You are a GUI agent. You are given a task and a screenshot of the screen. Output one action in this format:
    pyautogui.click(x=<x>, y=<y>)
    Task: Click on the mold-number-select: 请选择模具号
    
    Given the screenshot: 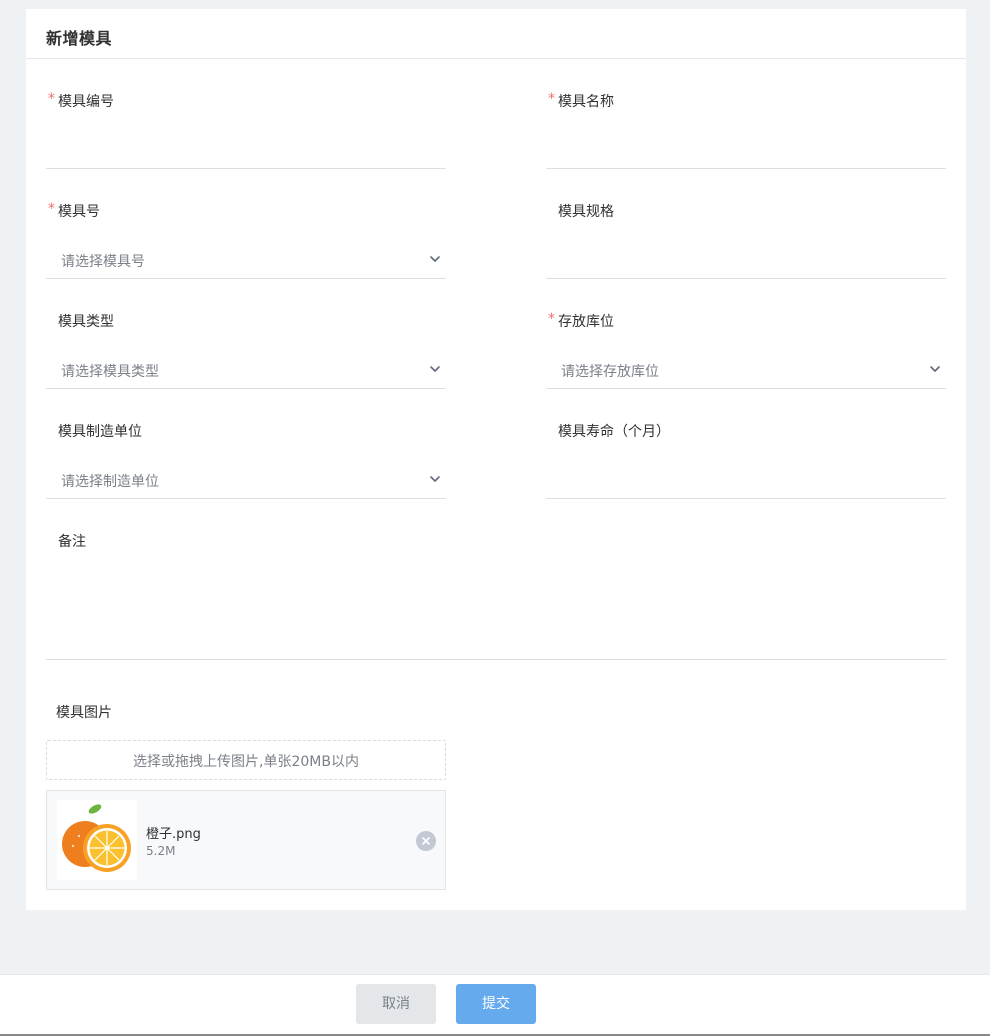 What is the action you would take?
    pyautogui.click(x=246, y=259)
    